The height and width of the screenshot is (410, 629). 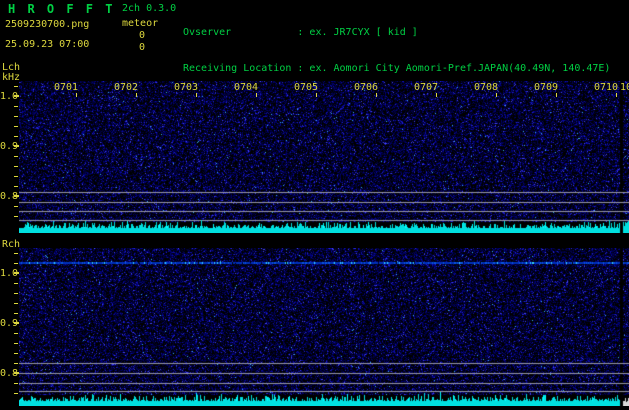 What do you see at coordinates (149, 8) in the screenshot?
I see `app-version: 2ch 0.3.0` at bounding box center [149, 8].